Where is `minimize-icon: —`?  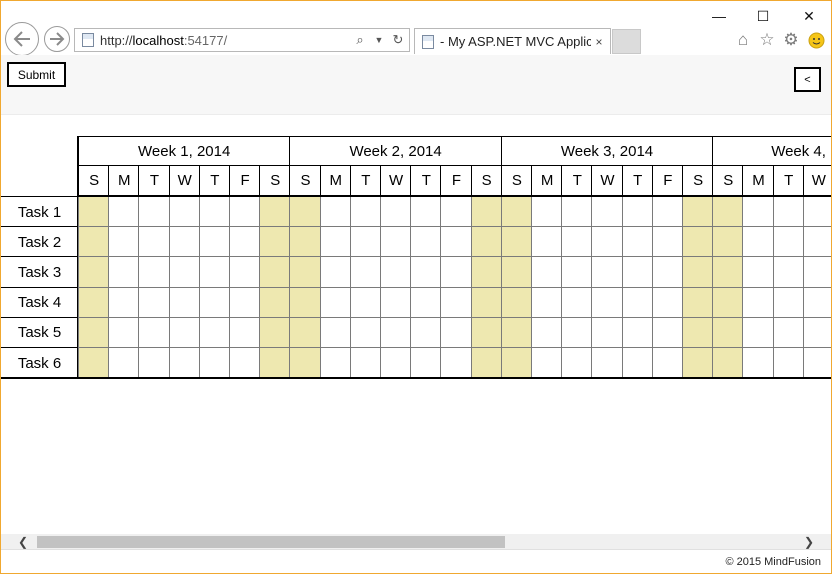
minimize-icon: — is located at coordinates (719, 16).